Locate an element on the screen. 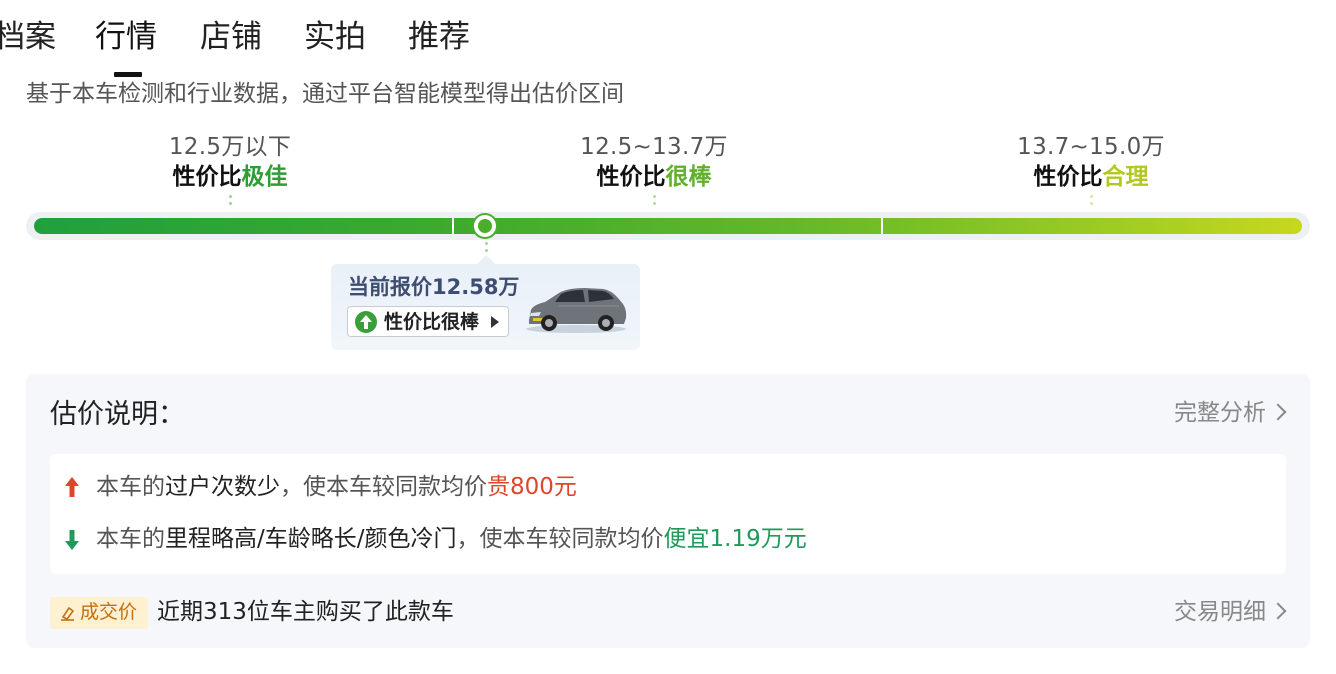 The image size is (1336, 674). tab-store: 店铺 is located at coordinates (231, 37).